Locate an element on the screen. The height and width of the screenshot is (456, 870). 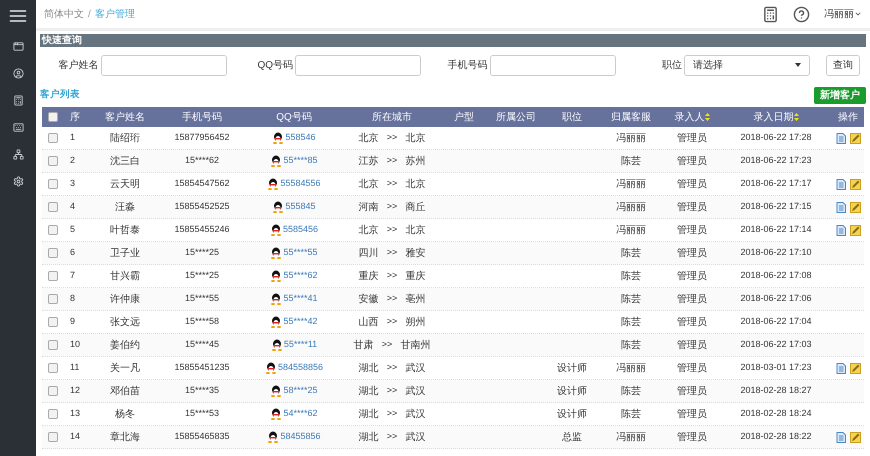
table-cell-text: 叶哲泰 is located at coordinates (125, 231).